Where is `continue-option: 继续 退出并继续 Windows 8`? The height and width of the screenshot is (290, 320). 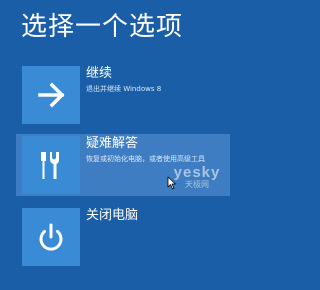 continue-option: 继续 退出并继续 Windows 8 is located at coordinates (123, 95).